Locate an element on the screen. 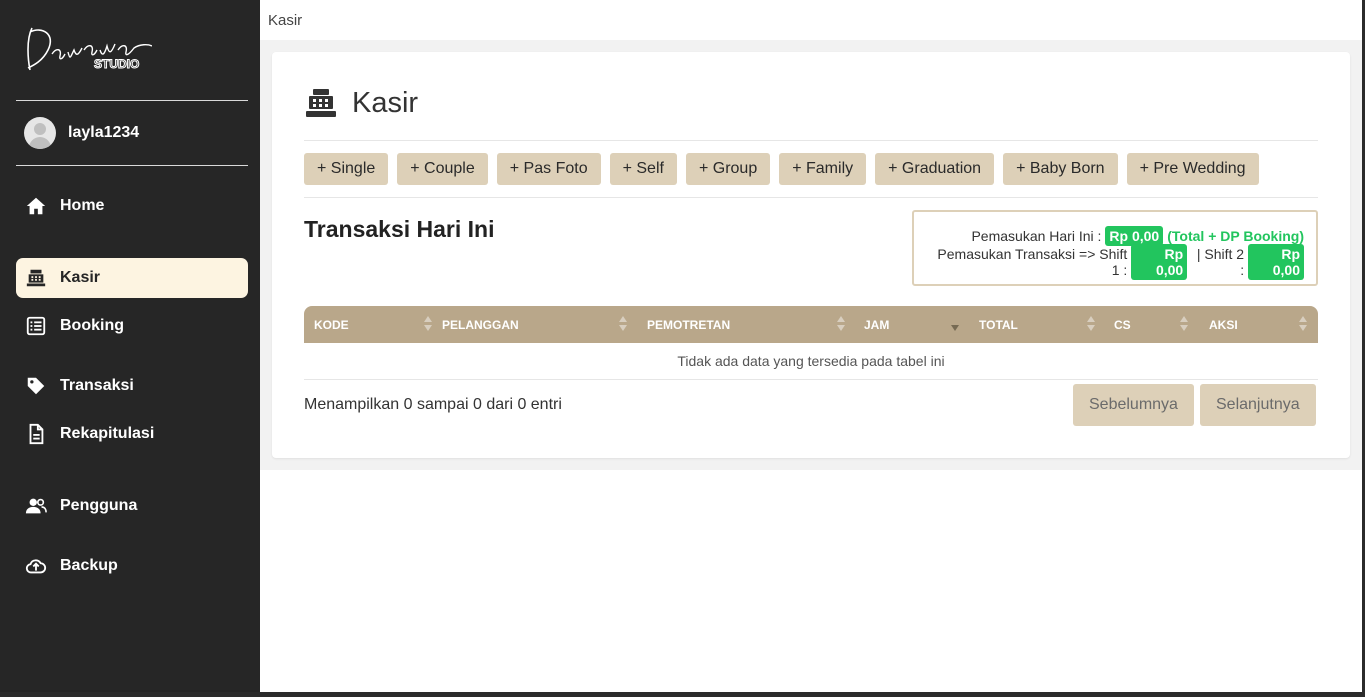 The height and width of the screenshot is (697, 1365). column-header-pelanggan: PELANGGAN is located at coordinates (537, 324).